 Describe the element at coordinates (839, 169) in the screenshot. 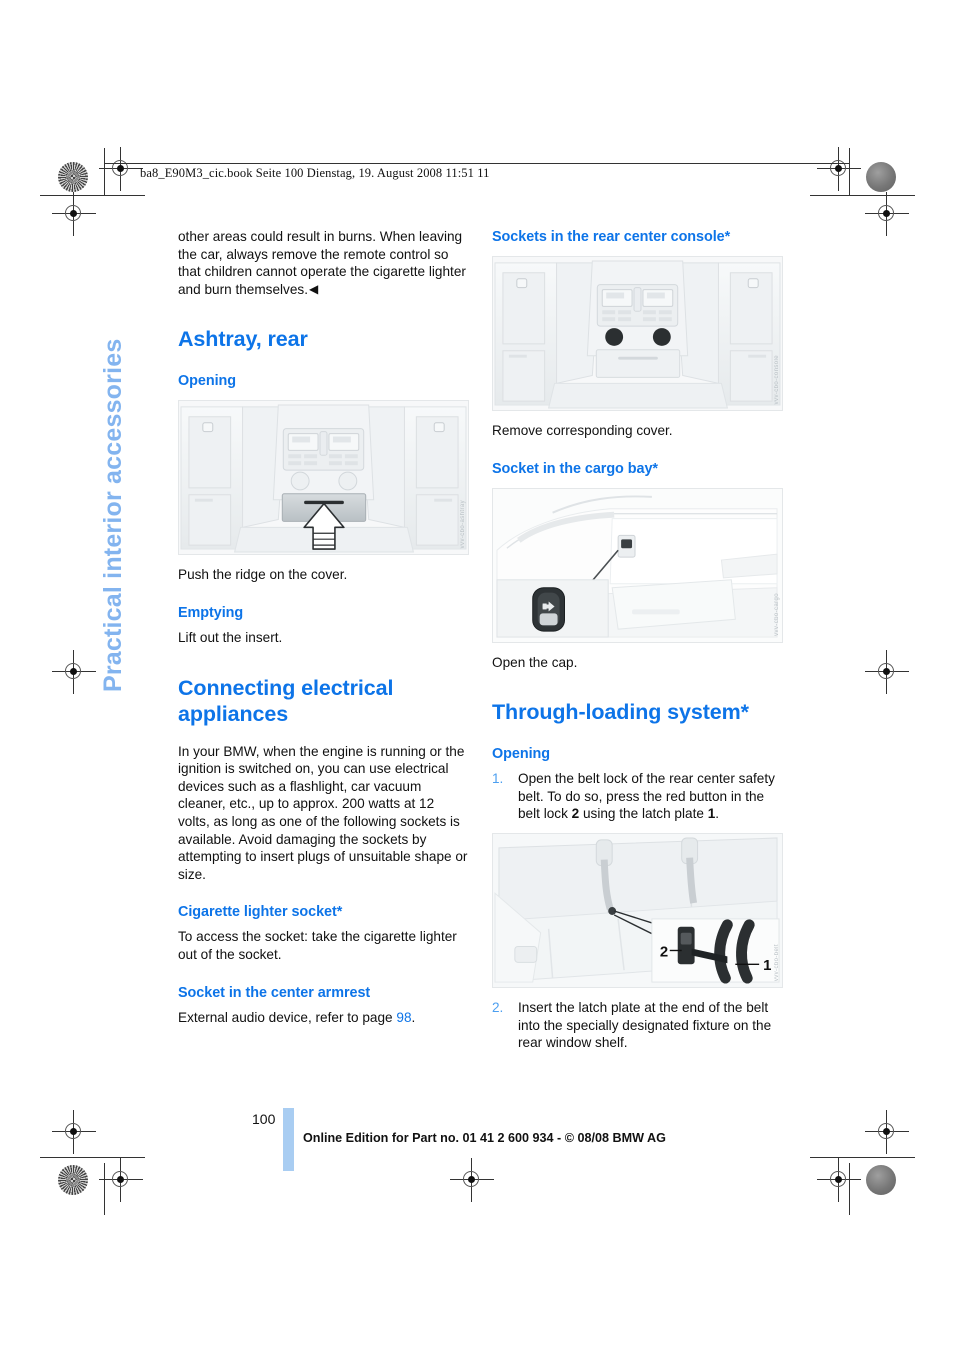

I see `registration-cross-top-right` at that location.